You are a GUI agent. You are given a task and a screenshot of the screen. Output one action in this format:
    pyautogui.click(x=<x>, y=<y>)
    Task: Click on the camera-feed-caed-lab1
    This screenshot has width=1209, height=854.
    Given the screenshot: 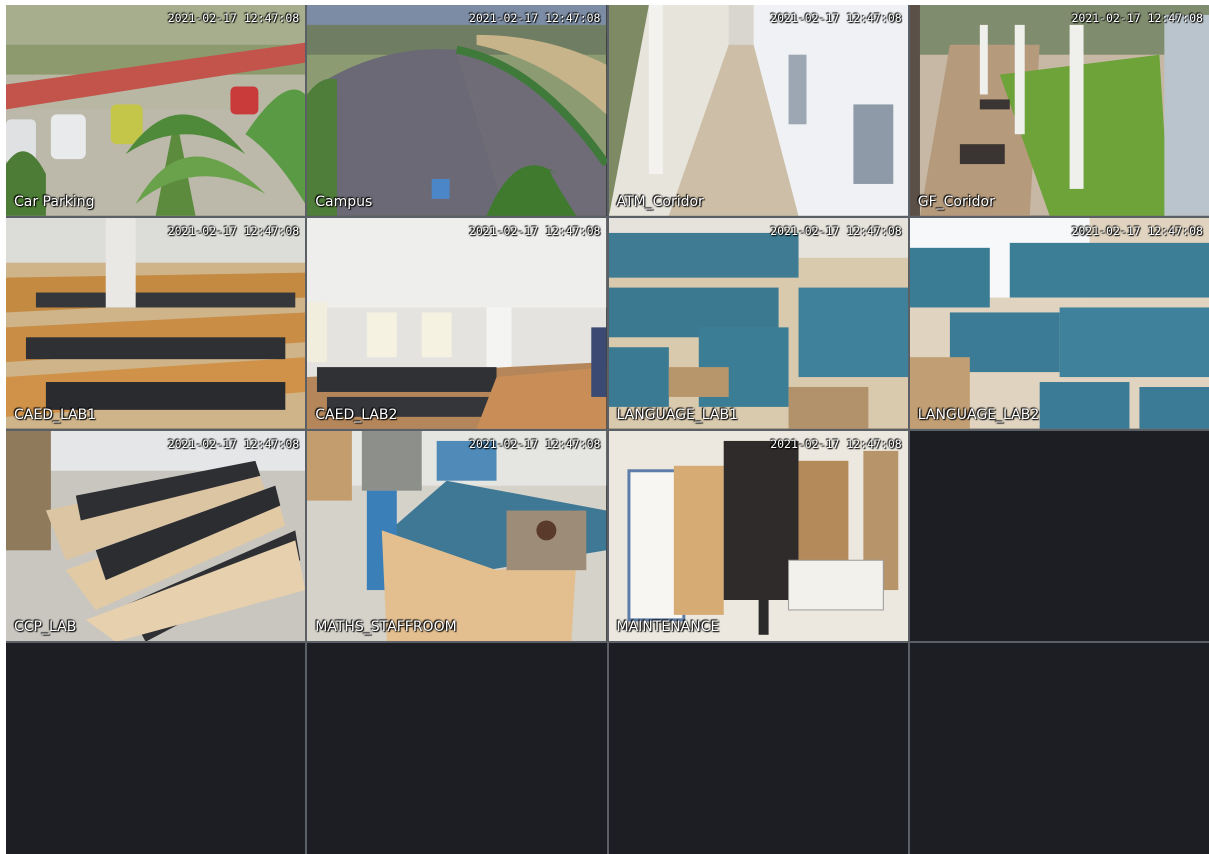 What is the action you would take?
    pyautogui.click(x=156, y=323)
    